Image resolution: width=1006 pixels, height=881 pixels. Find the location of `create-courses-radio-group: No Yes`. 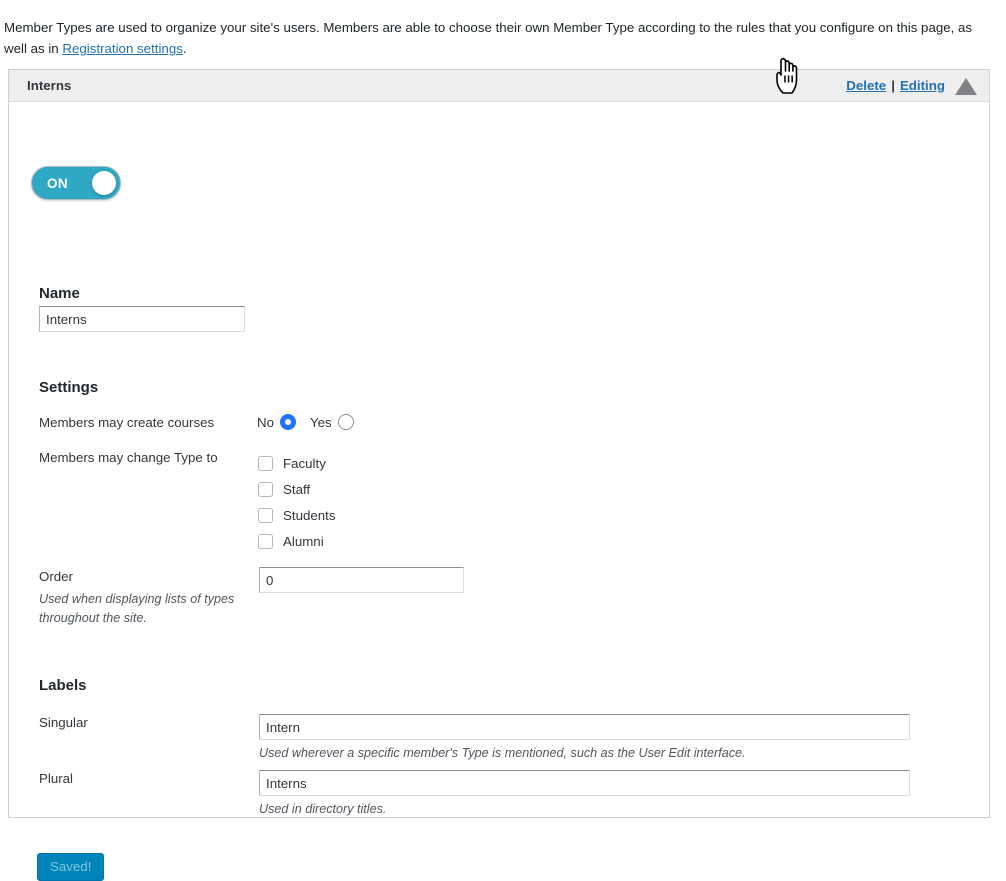

create-courses-radio-group: No Yes is located at coordinates (305, 422).